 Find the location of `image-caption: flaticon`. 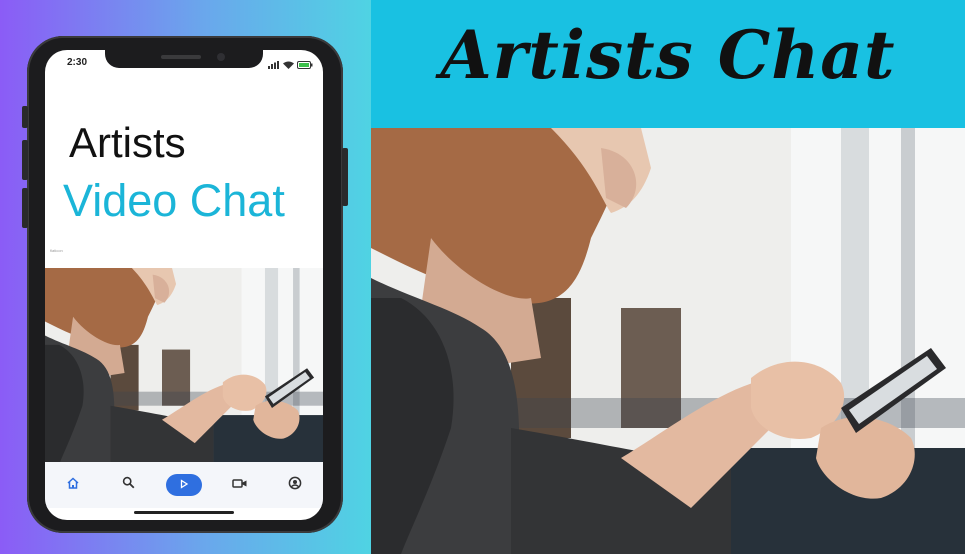

image-caption: flaticon is located at coordinates (56, 250).